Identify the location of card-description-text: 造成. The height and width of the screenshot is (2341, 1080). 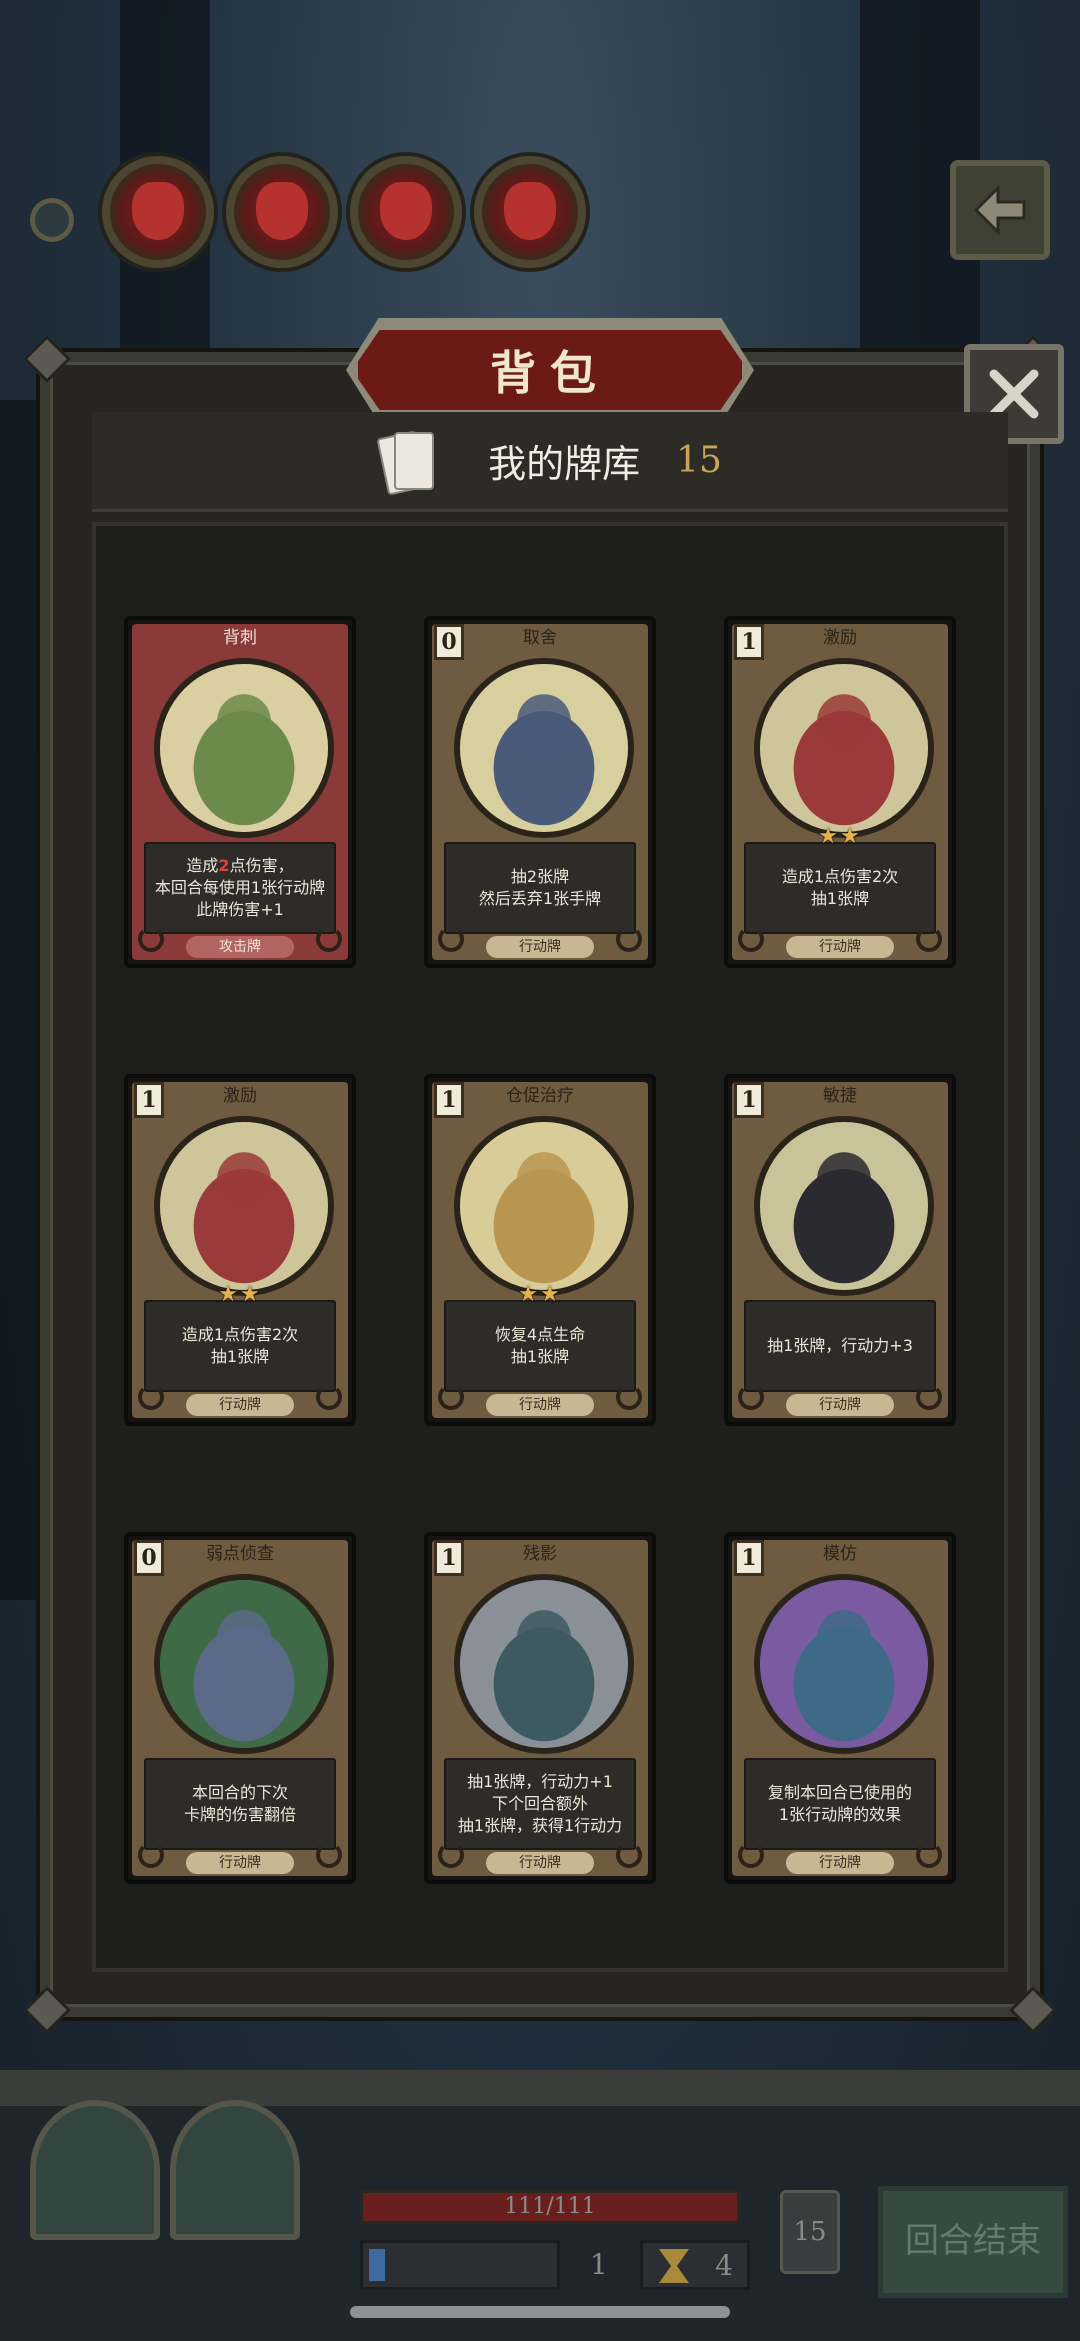
(202, 865).